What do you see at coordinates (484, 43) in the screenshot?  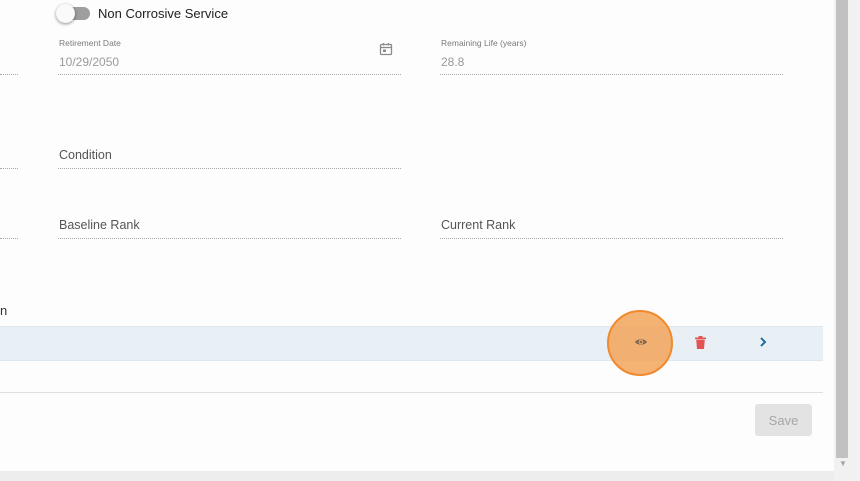 I see `remaining-life-label: Remaining Life (years)` at bounding box center [484, 43].